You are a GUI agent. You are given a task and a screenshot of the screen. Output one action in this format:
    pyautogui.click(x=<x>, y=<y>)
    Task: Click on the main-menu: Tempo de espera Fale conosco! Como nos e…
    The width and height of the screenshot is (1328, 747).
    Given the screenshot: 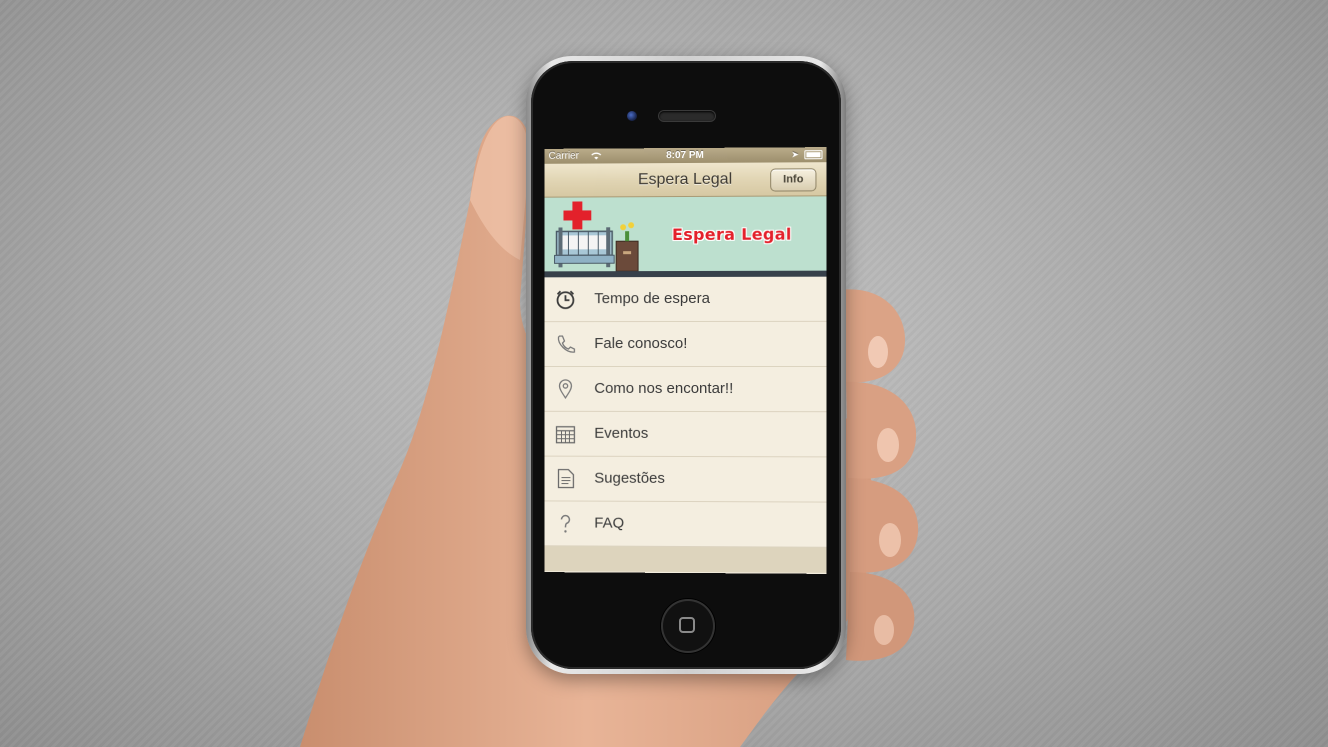 What is the action you would take?
    pyautogui.click(x=685, y=412)
    